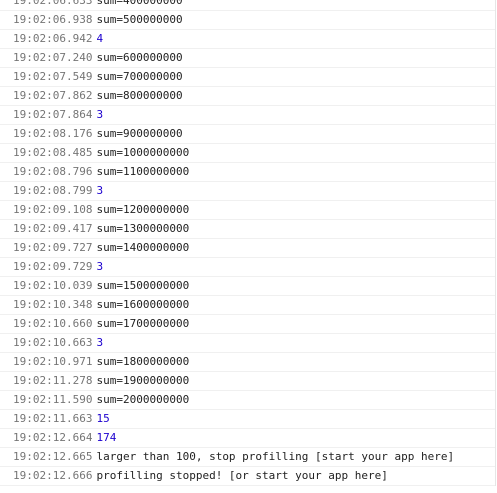  I want to click on console-row: 19:02:08.799 3, so click(247, 191).